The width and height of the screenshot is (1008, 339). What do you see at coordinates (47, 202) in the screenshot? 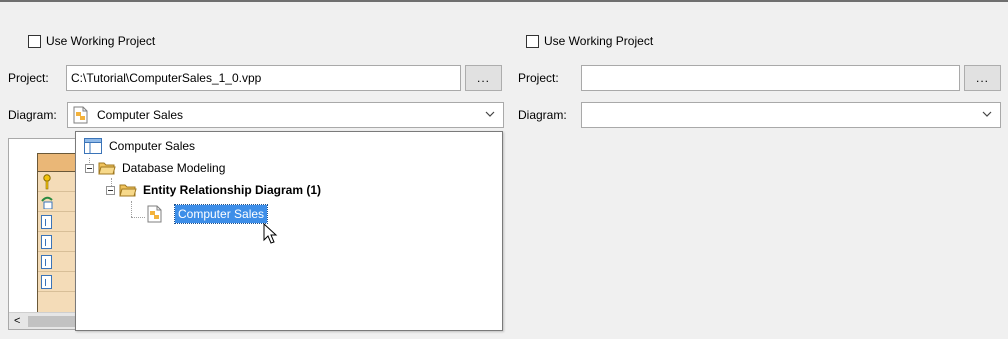
I see `foreign-key-icon` at bounding box center [47, 202].